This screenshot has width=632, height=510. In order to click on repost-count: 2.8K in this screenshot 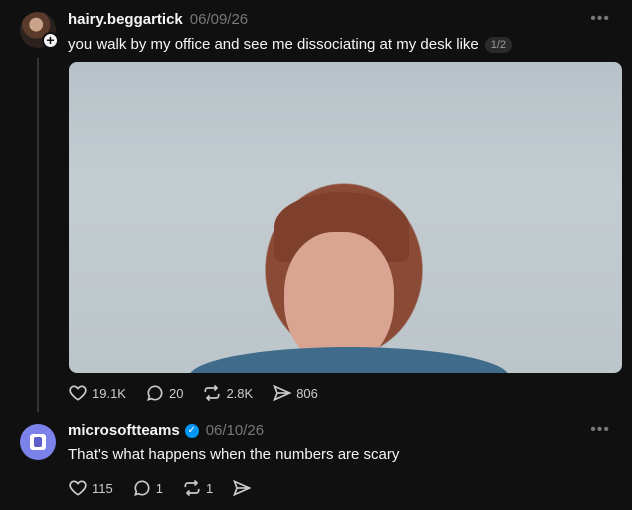, I will do `click(240, 393)`.